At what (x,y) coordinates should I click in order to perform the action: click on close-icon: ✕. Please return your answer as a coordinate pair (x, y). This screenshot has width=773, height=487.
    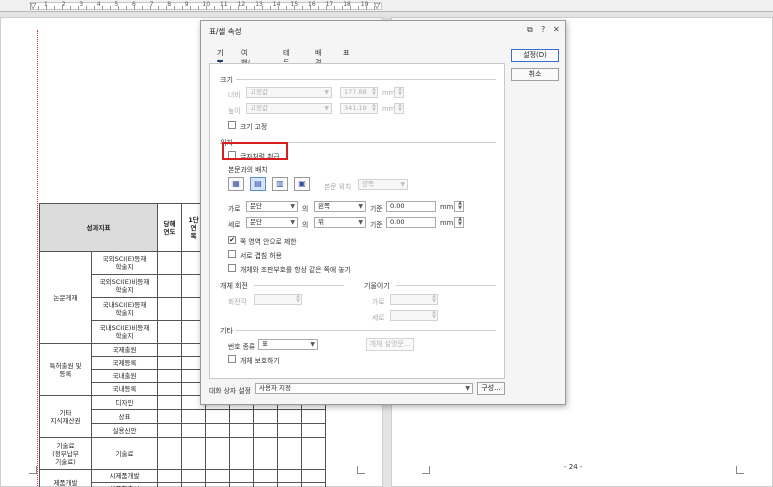
    Looking at the image, I should click on (556, 29).